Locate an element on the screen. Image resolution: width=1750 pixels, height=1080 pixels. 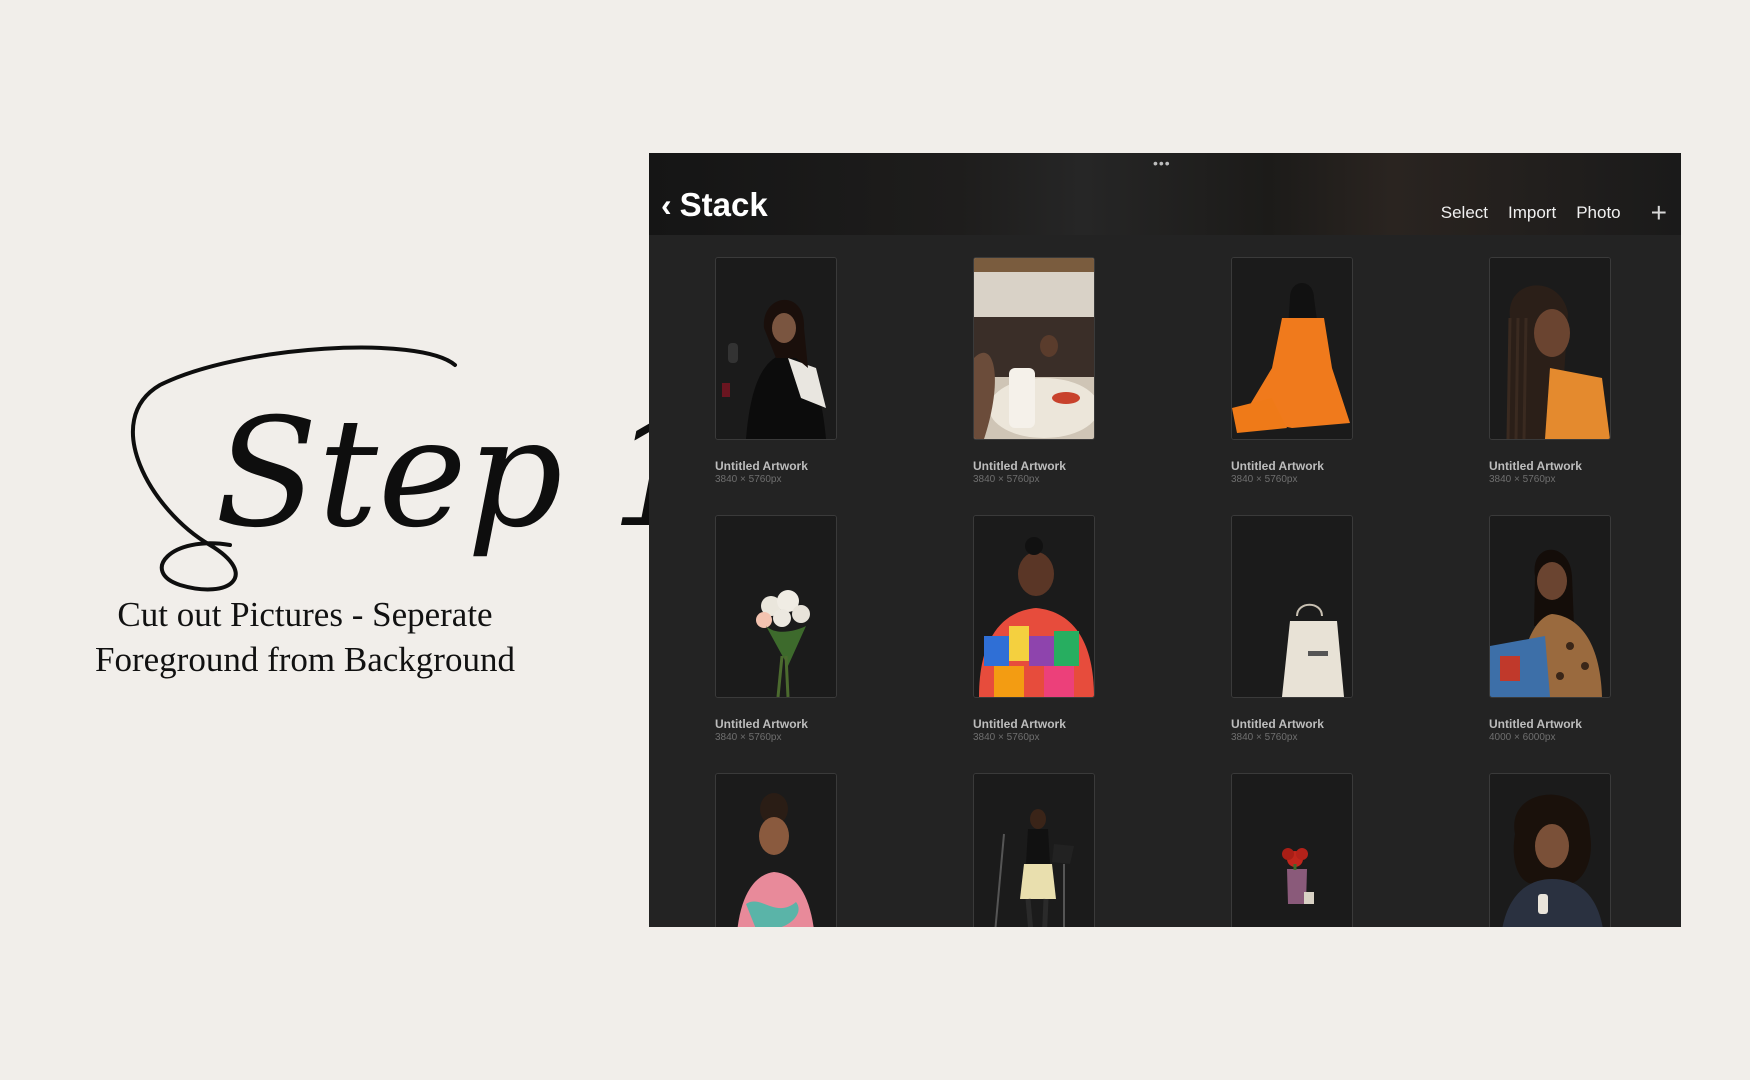
stack-header: ••• ‹ Stack Select Import Photo + is located at coordinates (1165, 194).